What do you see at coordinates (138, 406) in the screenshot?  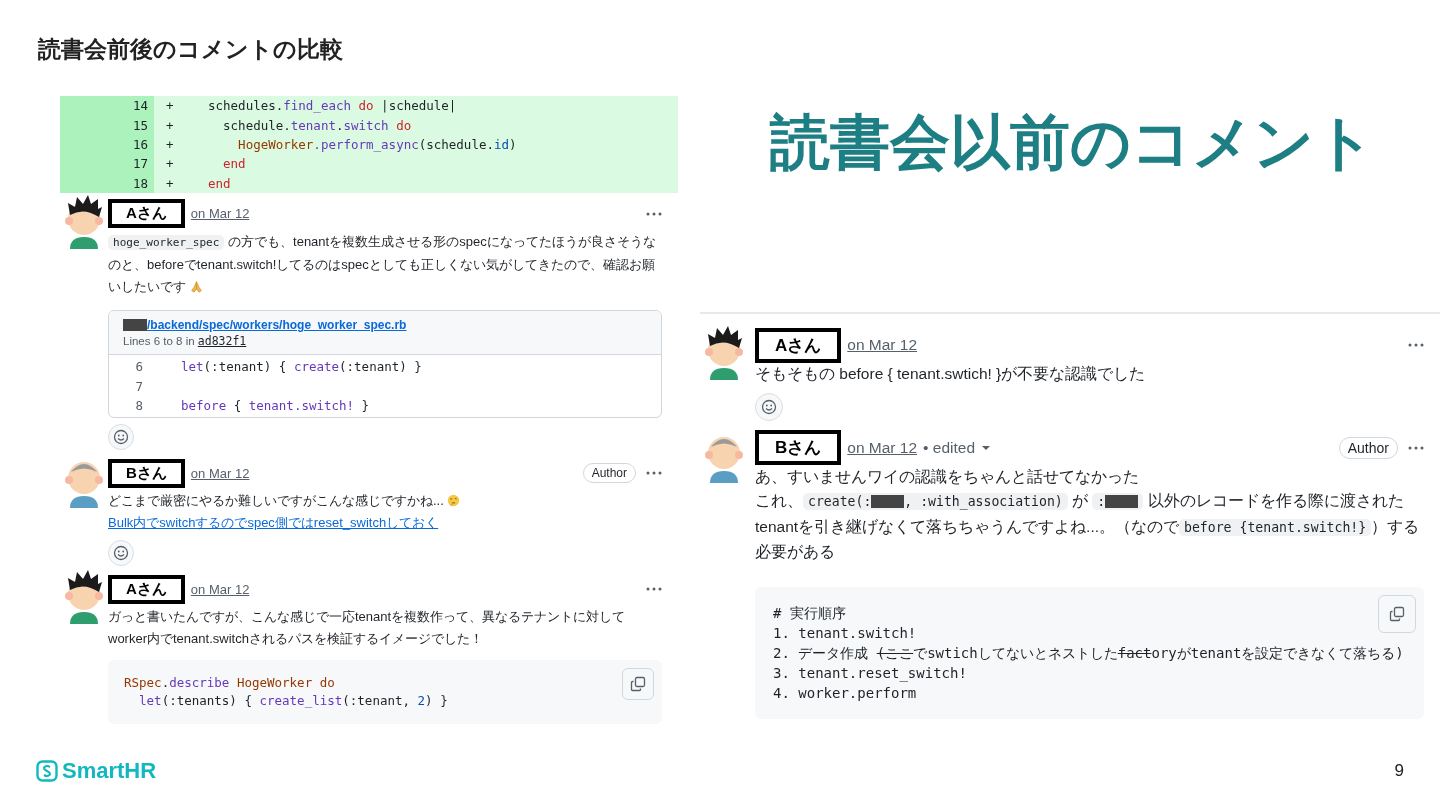 I see `line-number: 8` at bounding box center [138, 406].